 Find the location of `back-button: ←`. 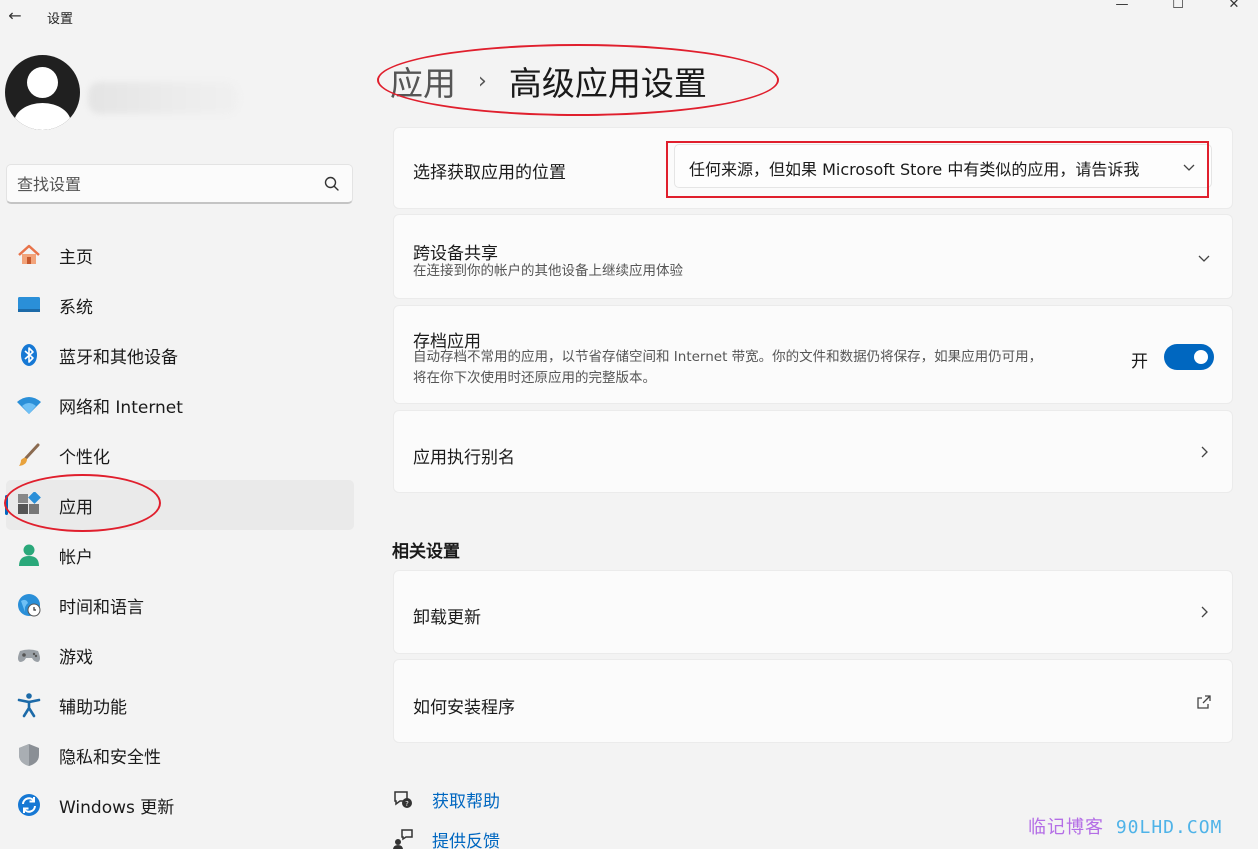

back-button: ← is located at coordinates (15, 16).